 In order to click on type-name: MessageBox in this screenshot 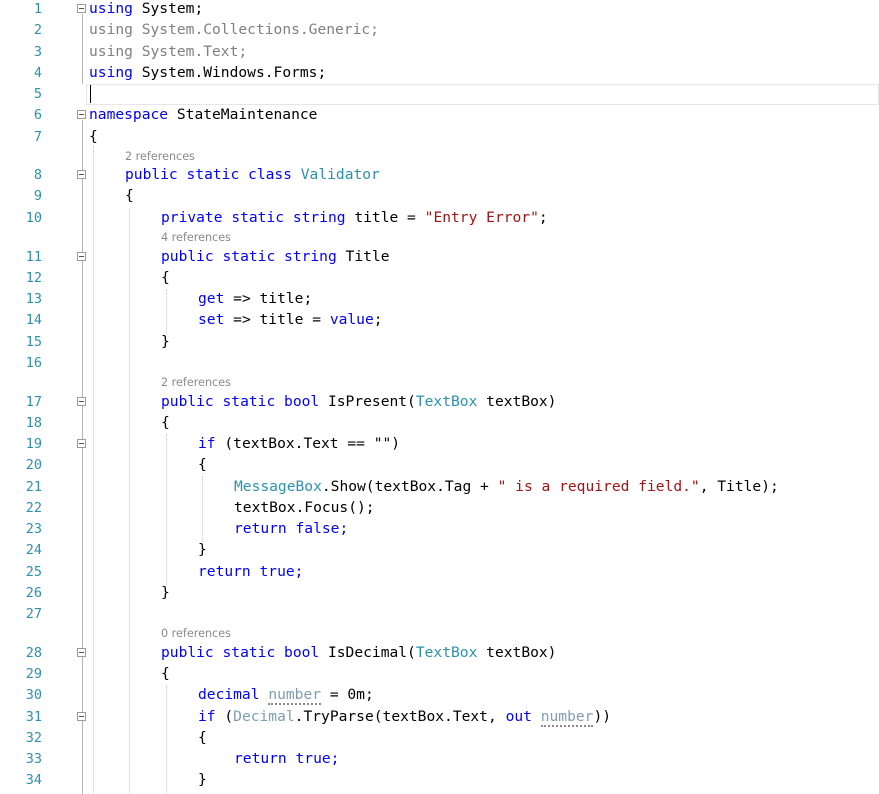, I will do `click(278, 486)`.